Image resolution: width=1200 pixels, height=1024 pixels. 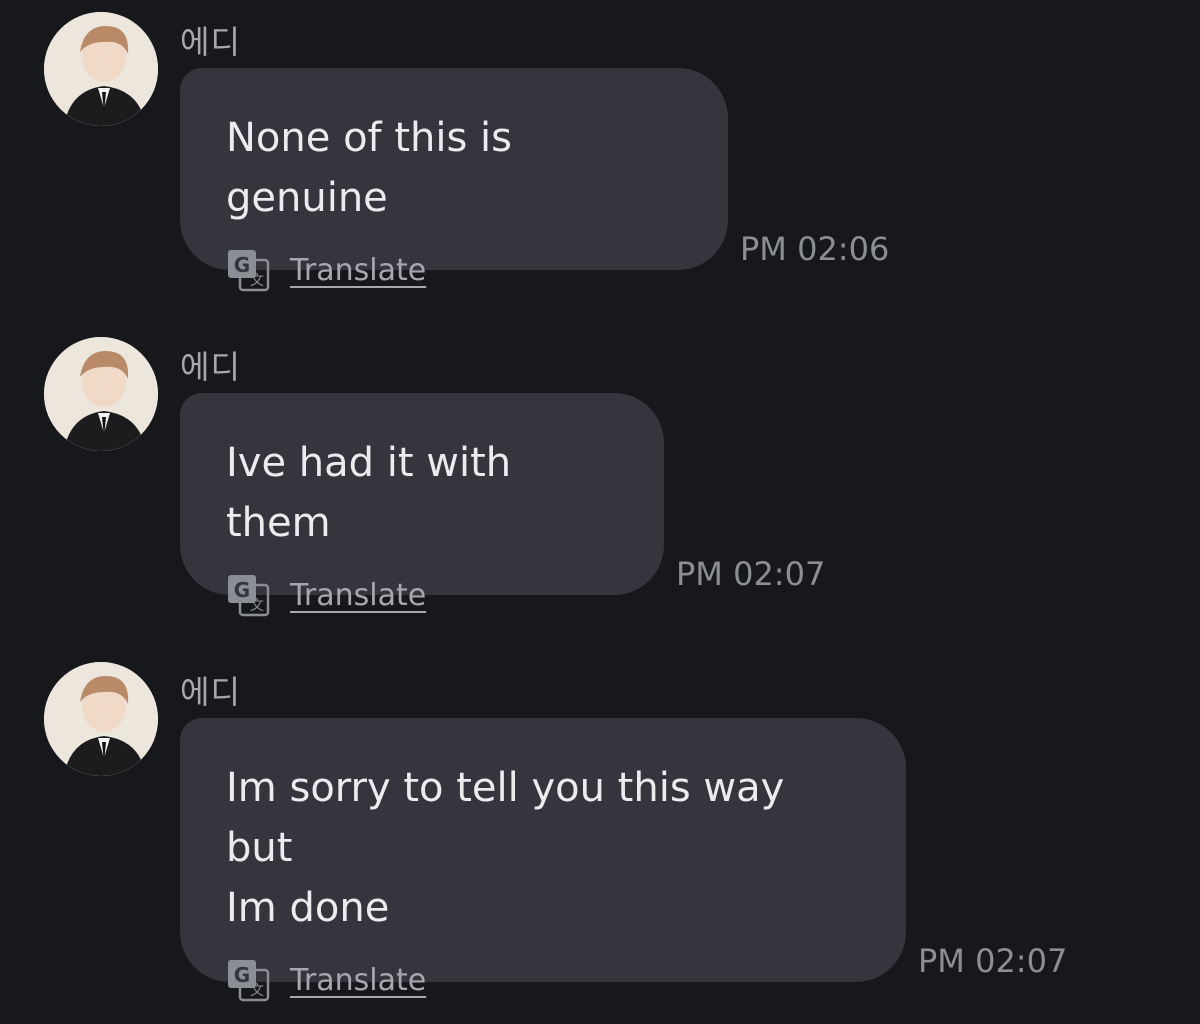 I want to click on message-bubble: Ive had it with them G 文 Translate, so click(x=422, y=505).